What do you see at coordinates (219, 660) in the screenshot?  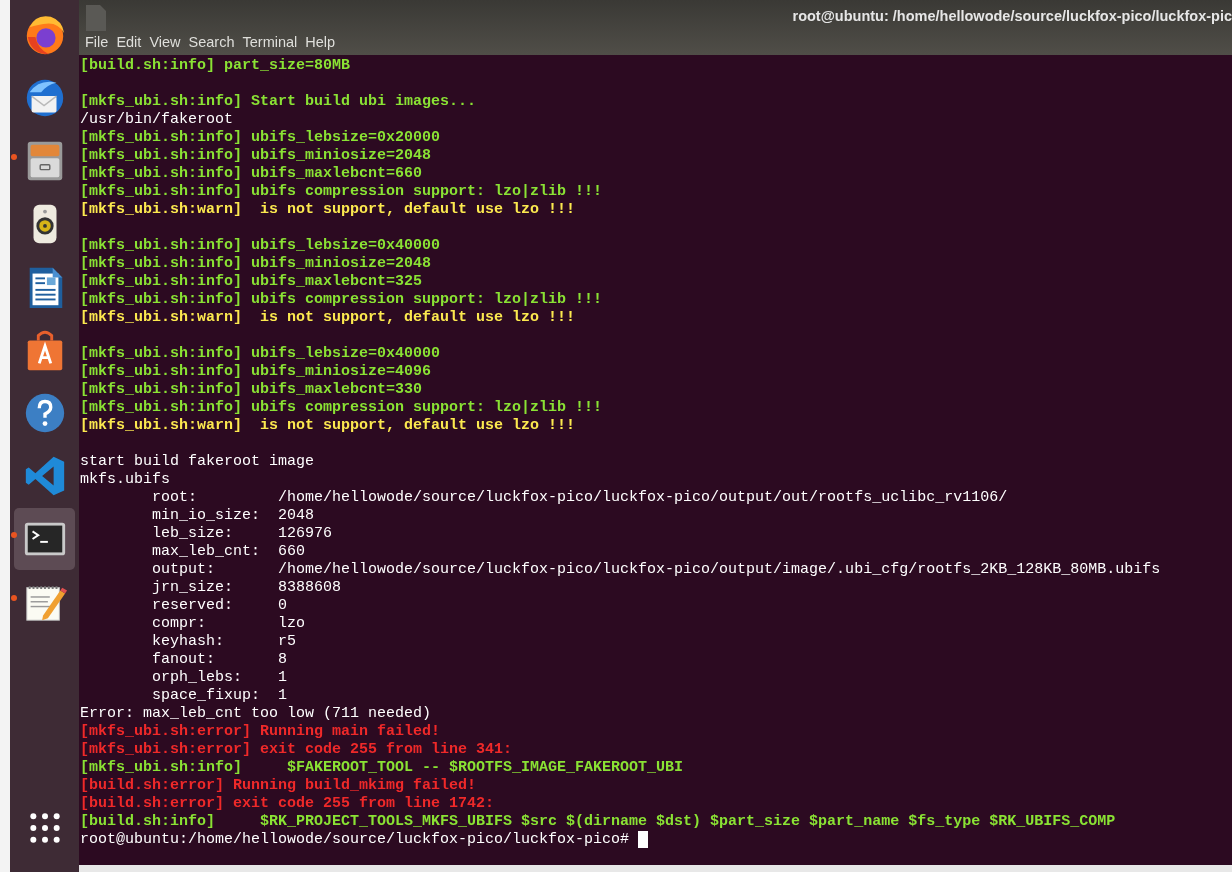 I see `output-line: fanout: 8` at bounding box center [219, 660].